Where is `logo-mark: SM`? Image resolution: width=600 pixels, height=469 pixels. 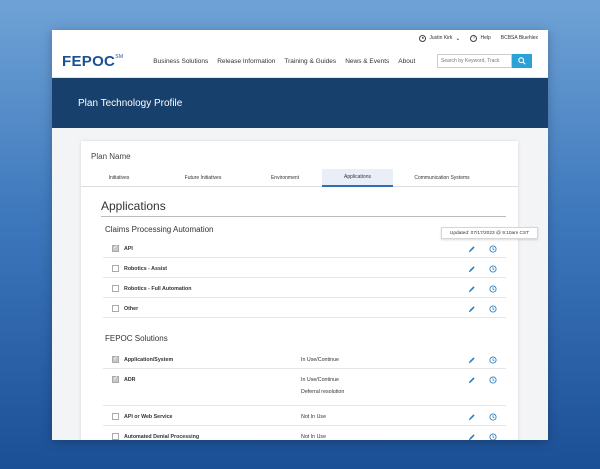
logo-mark: SM is located at coordinates (119, 57).